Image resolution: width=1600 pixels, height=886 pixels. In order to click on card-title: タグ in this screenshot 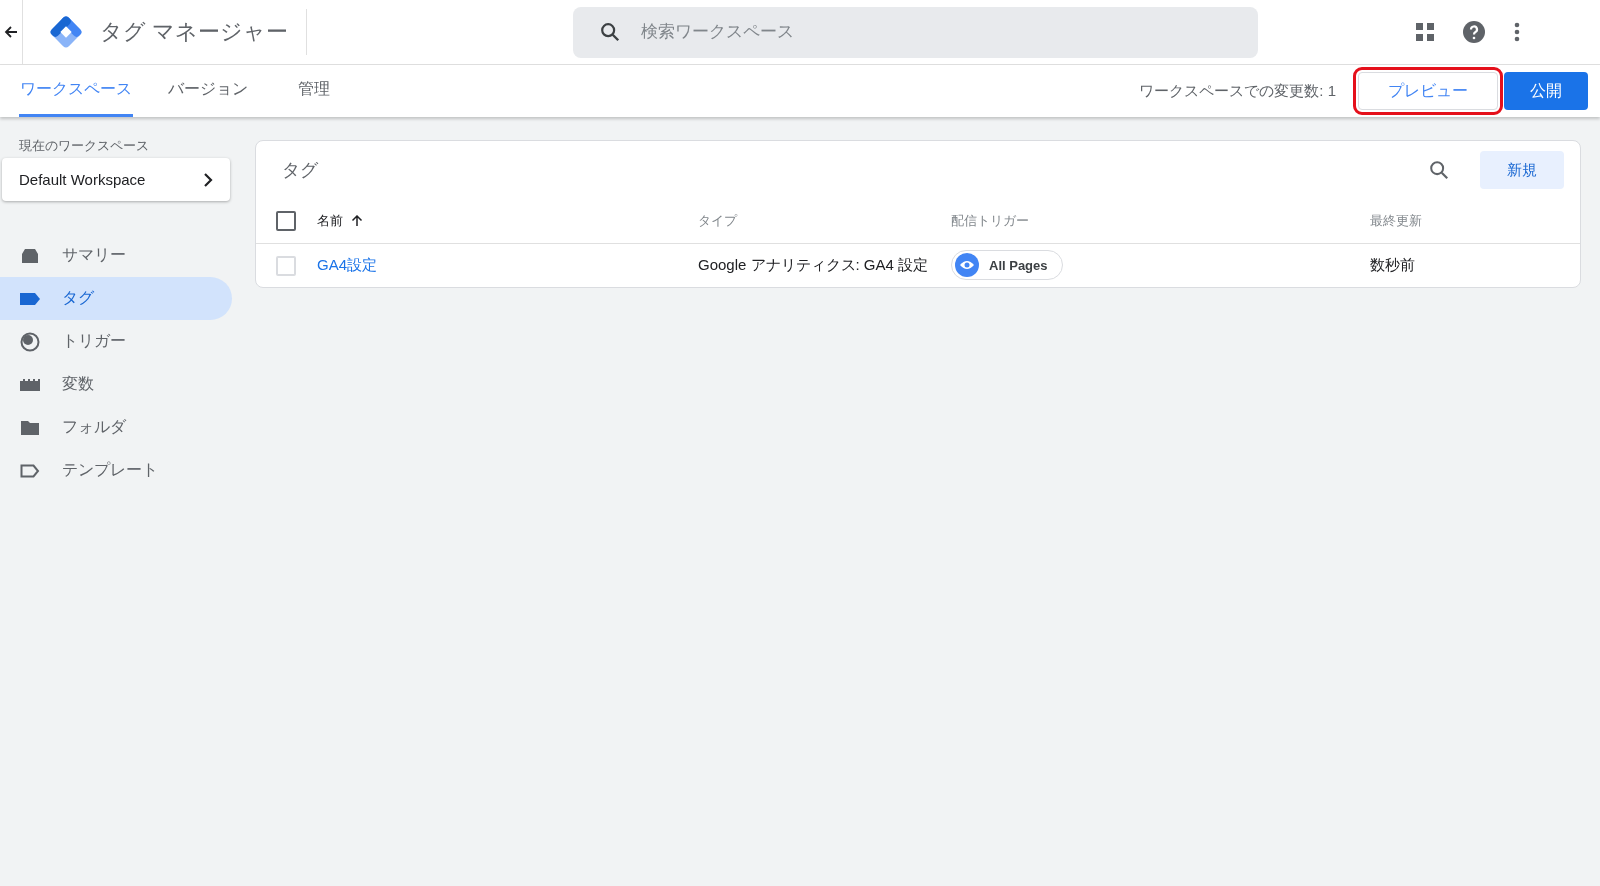, I will do `click(300, 170)`.